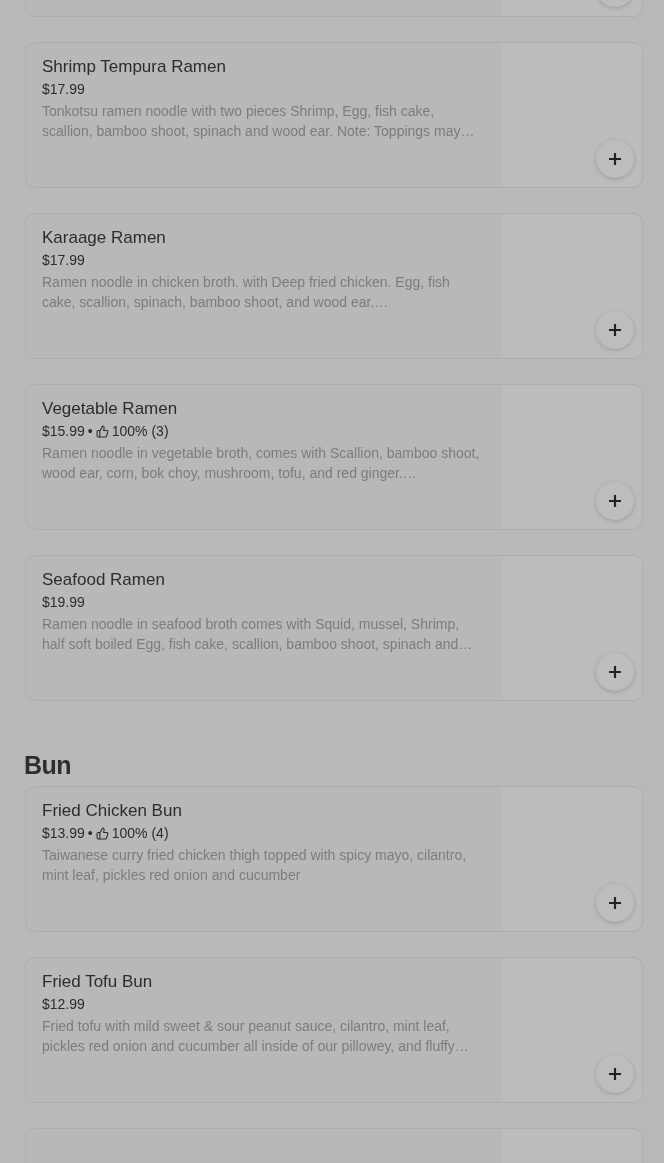  I want to click on item-name: Fried Chicken Bun, so click(112, 811).